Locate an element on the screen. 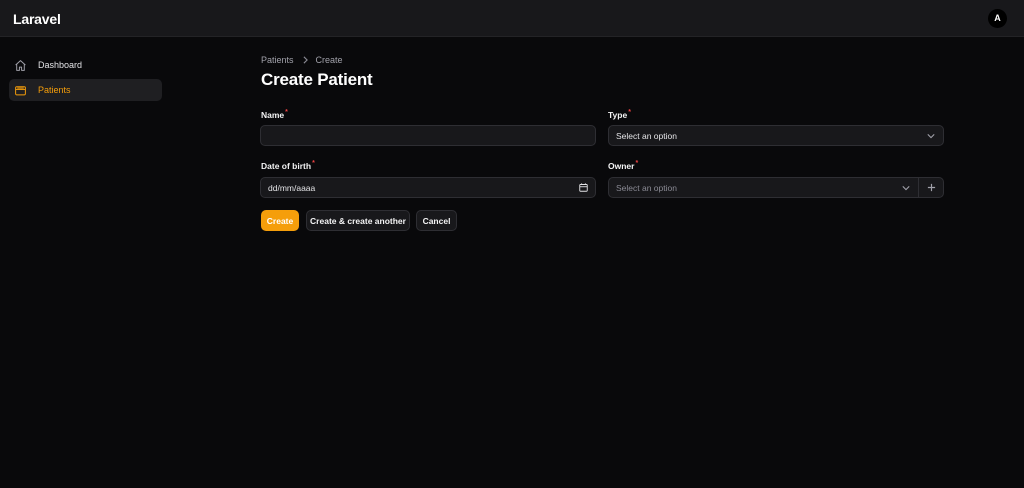 The height and width of the screenshot is (488, 1024). name-input is located at coordinates (428, 135).